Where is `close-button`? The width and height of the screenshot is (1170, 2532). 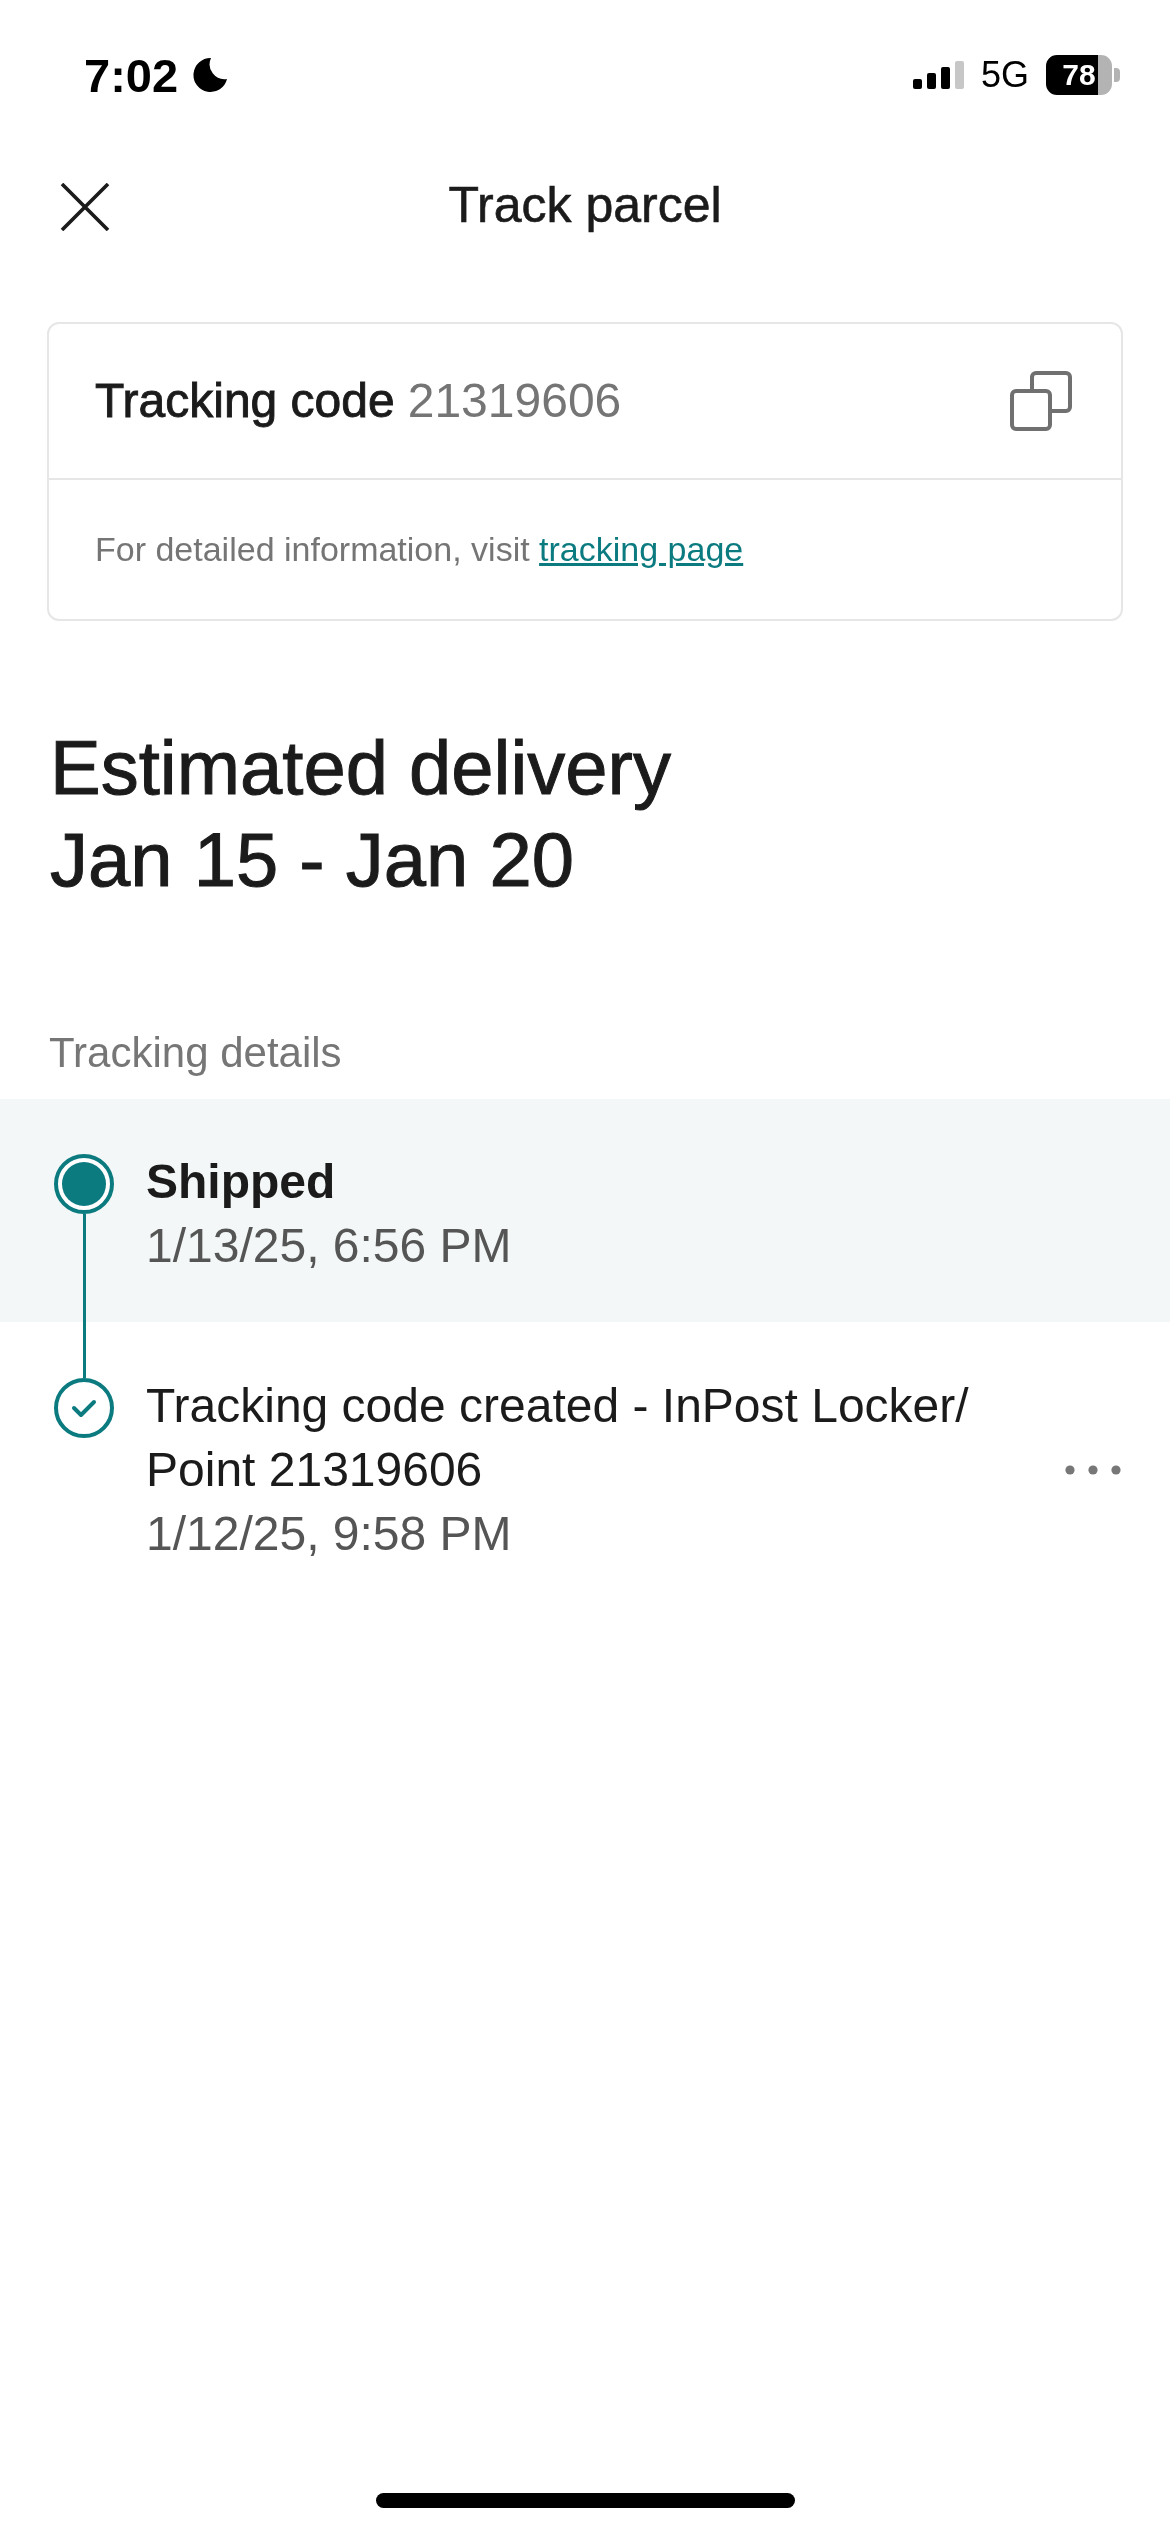
close-button is located at coordinates (85, 207).